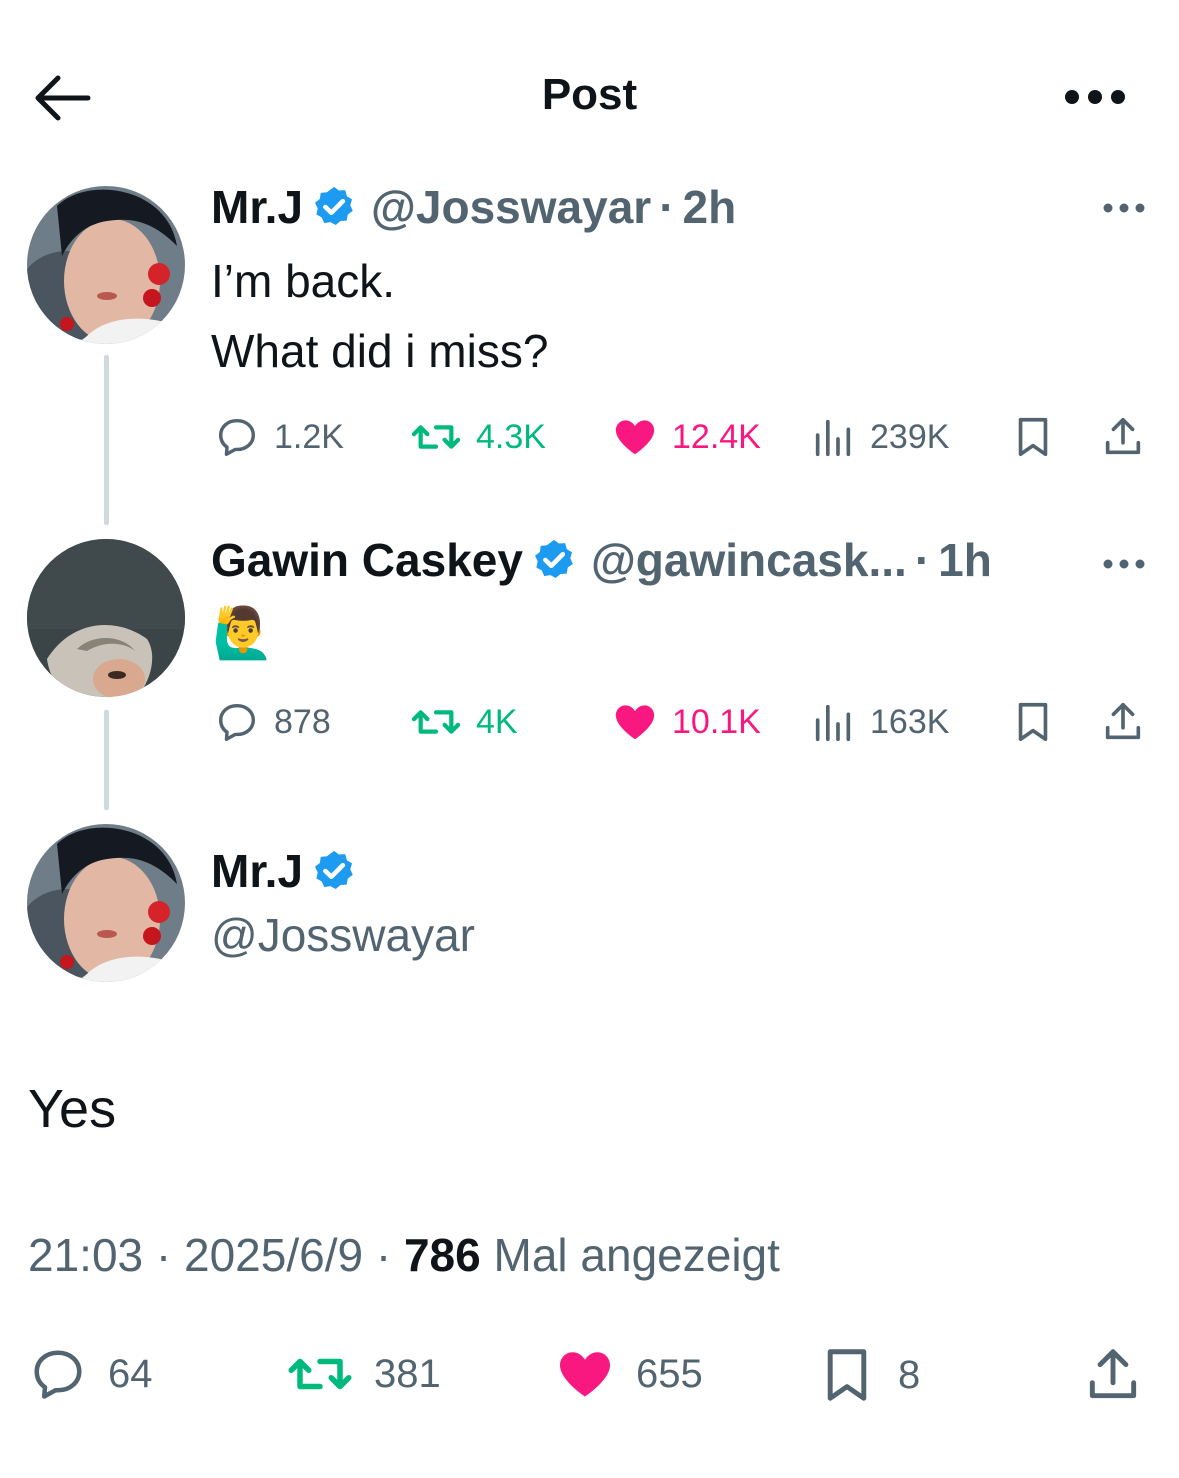 The image size is (1179, 1478). I want to click on post-time: 2h, so click(710, 207).